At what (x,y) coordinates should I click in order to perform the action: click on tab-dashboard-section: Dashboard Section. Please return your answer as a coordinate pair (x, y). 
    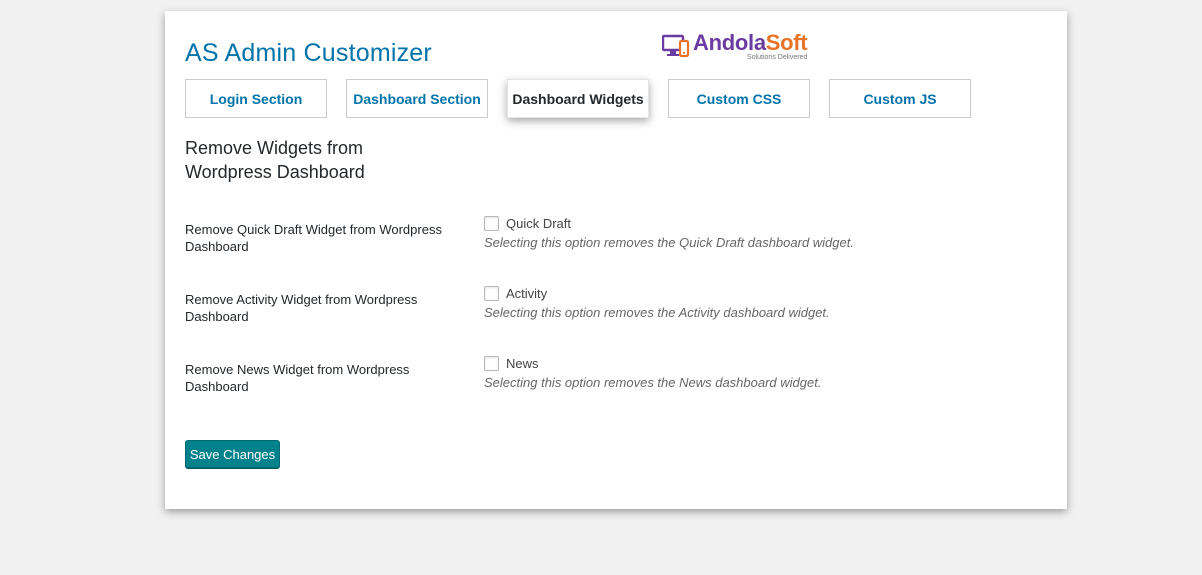
    Looking at the image, I should click on (417, 98).